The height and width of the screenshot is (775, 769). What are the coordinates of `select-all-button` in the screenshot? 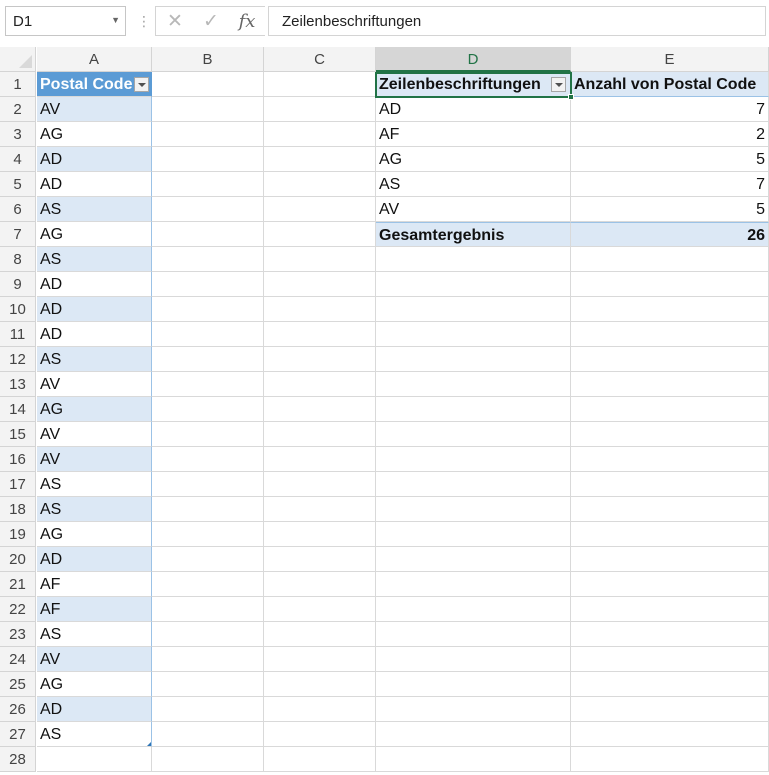 It's located at (18, 59).